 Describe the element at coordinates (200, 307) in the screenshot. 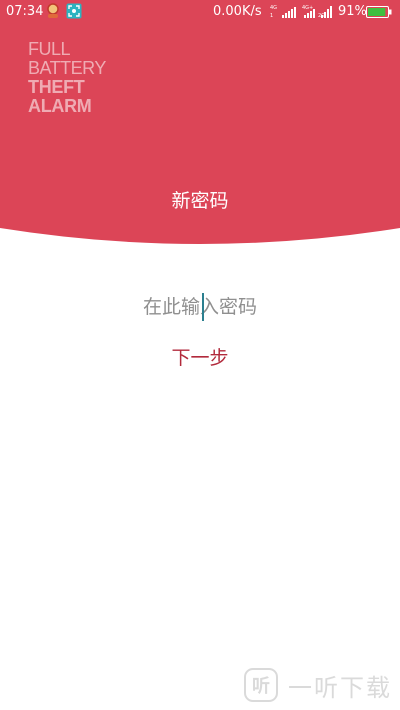

I see `password-input` at that location.